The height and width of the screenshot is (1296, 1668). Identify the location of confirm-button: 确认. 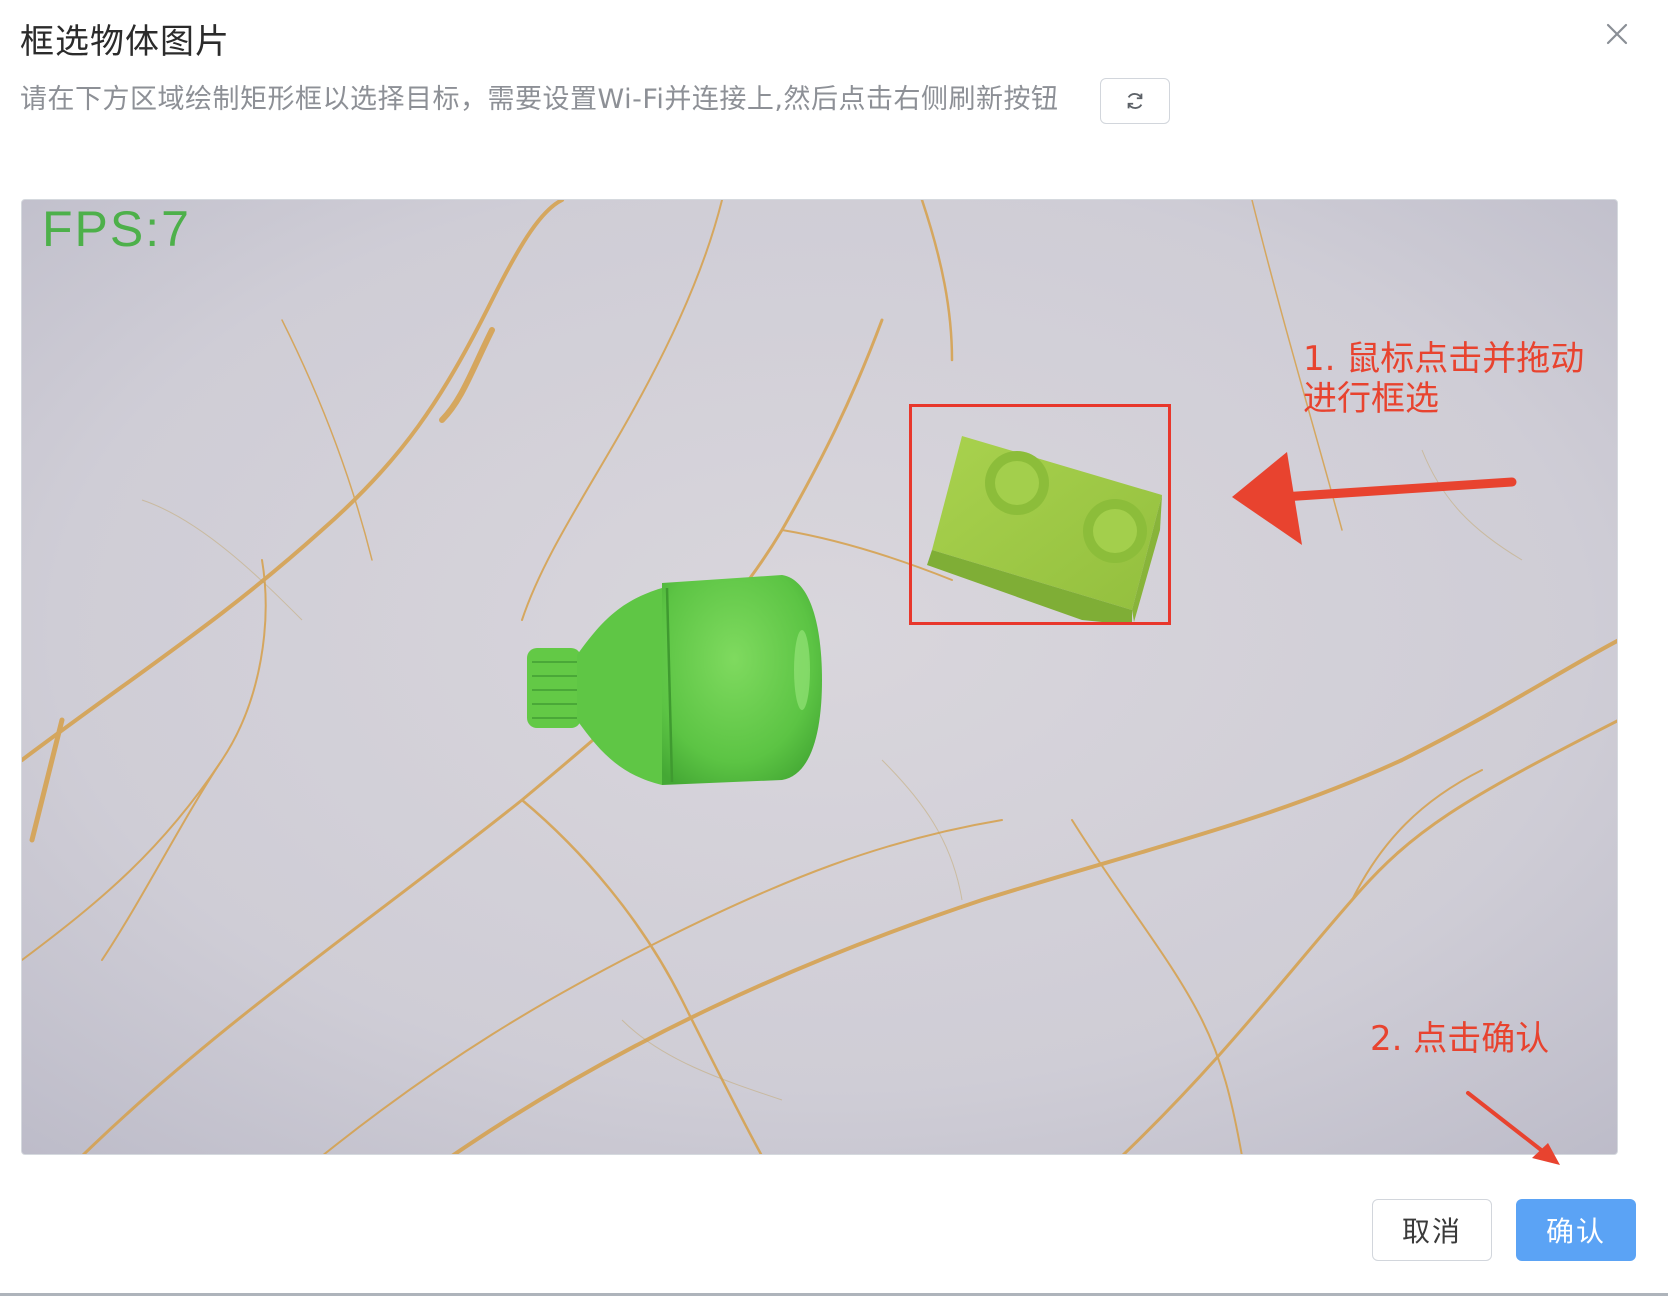
(1576, 1230).